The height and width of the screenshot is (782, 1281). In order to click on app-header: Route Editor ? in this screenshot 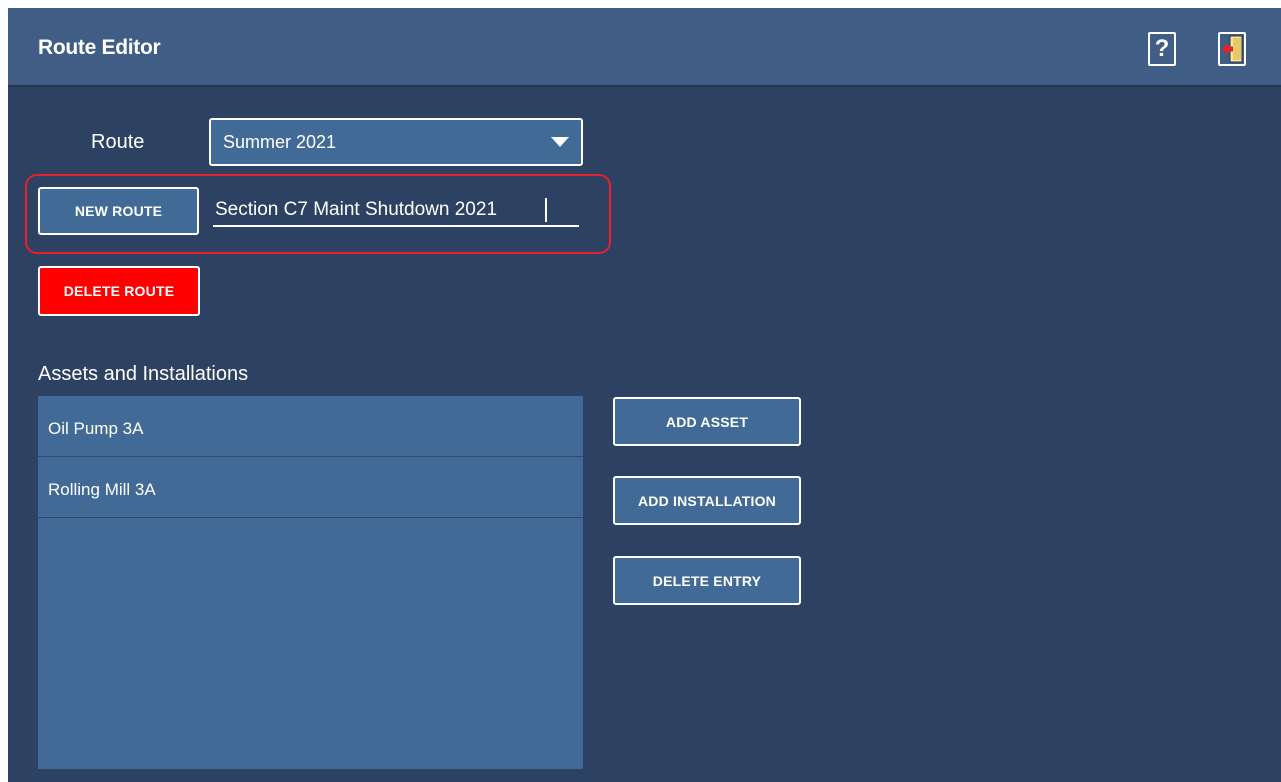, I will do `click(644, 47)`.